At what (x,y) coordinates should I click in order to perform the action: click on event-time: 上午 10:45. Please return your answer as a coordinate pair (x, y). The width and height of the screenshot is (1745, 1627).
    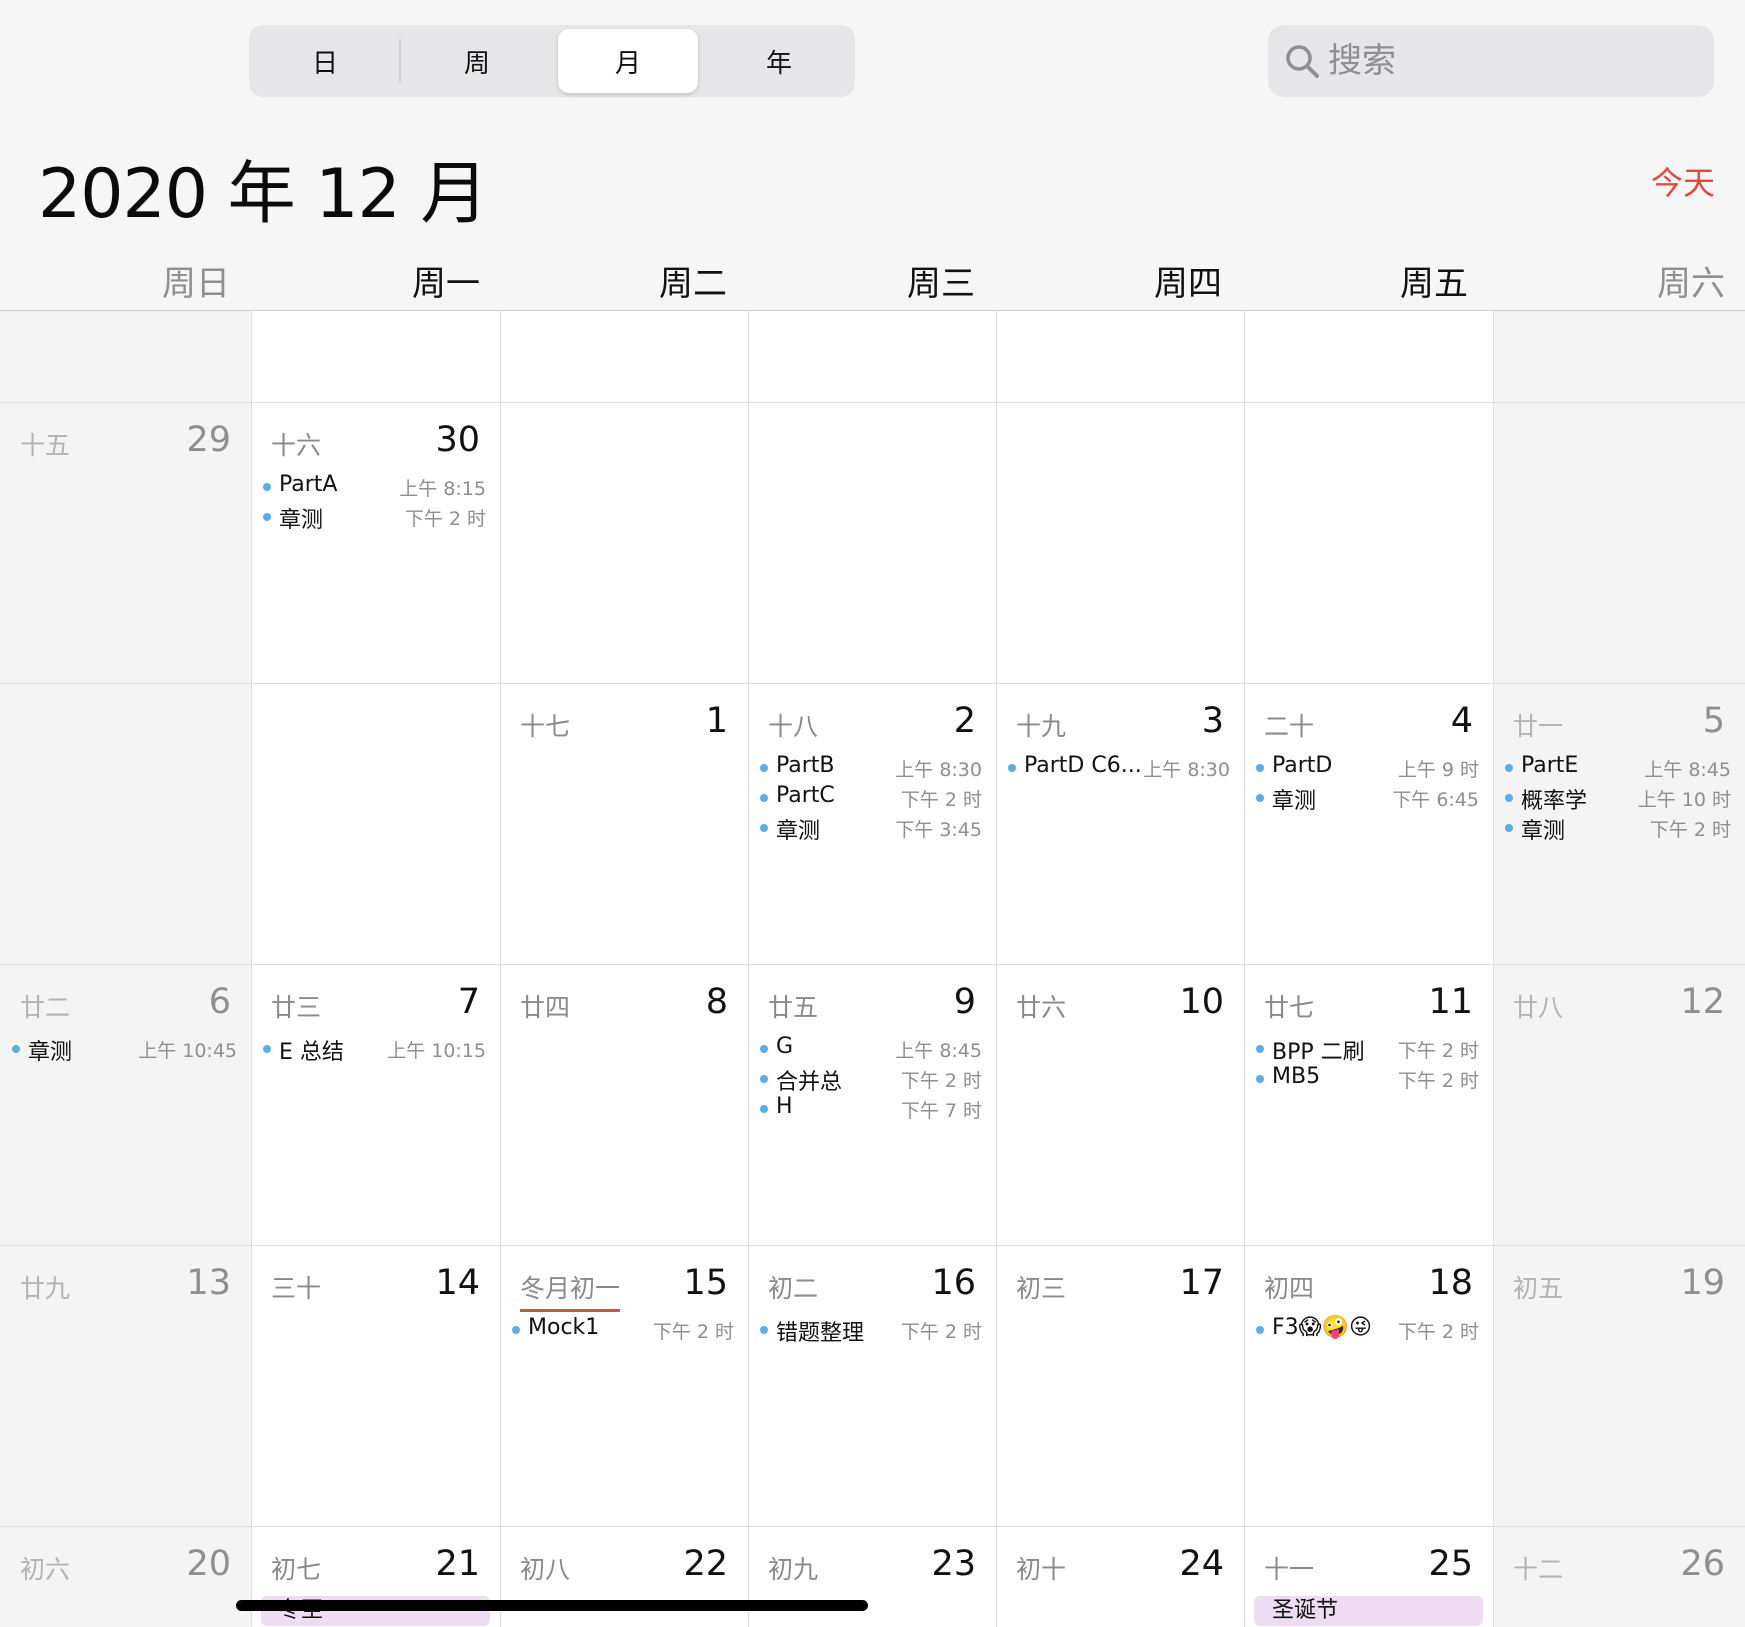
    Looking at the image, I should click on (187, 1051).